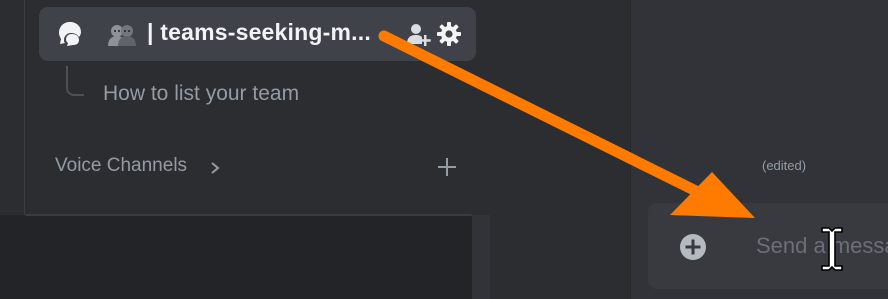 Image resolution: width=888 pixels, height=299 pixels. Describe the element at coordinates (215, 168) in the screenshot. I see `chevron-right-icon` at that location.